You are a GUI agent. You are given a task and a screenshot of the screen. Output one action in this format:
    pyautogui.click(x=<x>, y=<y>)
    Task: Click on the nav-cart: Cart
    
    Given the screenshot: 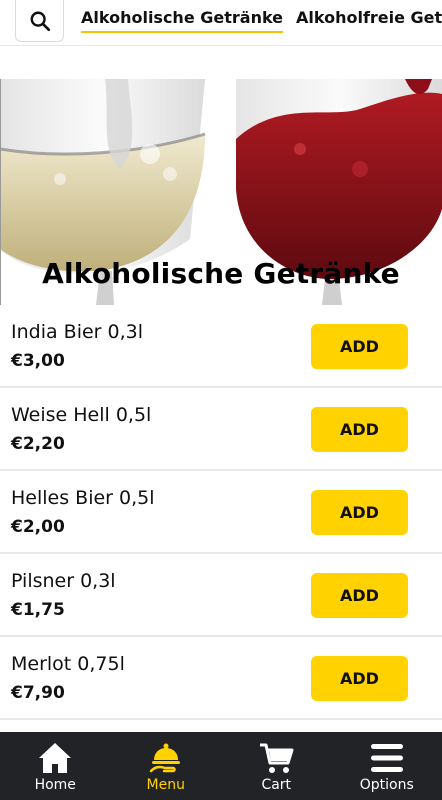 What is the action you would take?
    pyautogui.click(x=276, y=766)
    